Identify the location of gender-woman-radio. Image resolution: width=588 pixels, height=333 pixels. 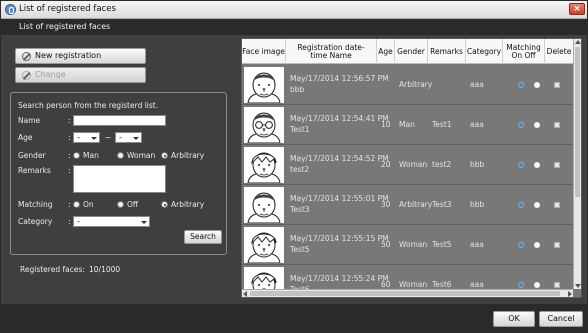
(120, 155).